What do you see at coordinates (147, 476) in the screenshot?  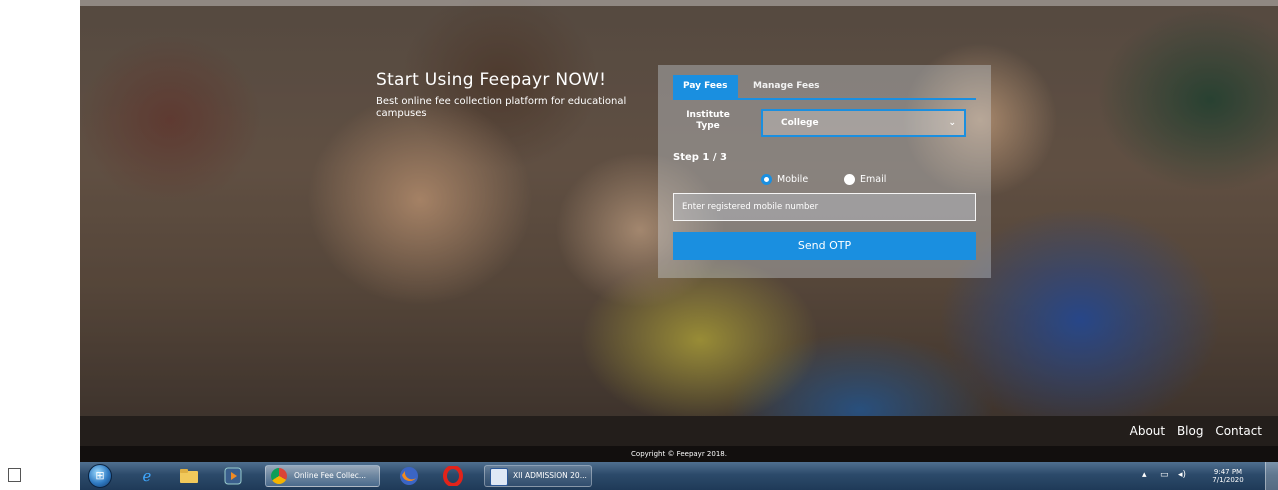 I see `internet-explorer-icon: ℯ` at bounding box center [147, 476].